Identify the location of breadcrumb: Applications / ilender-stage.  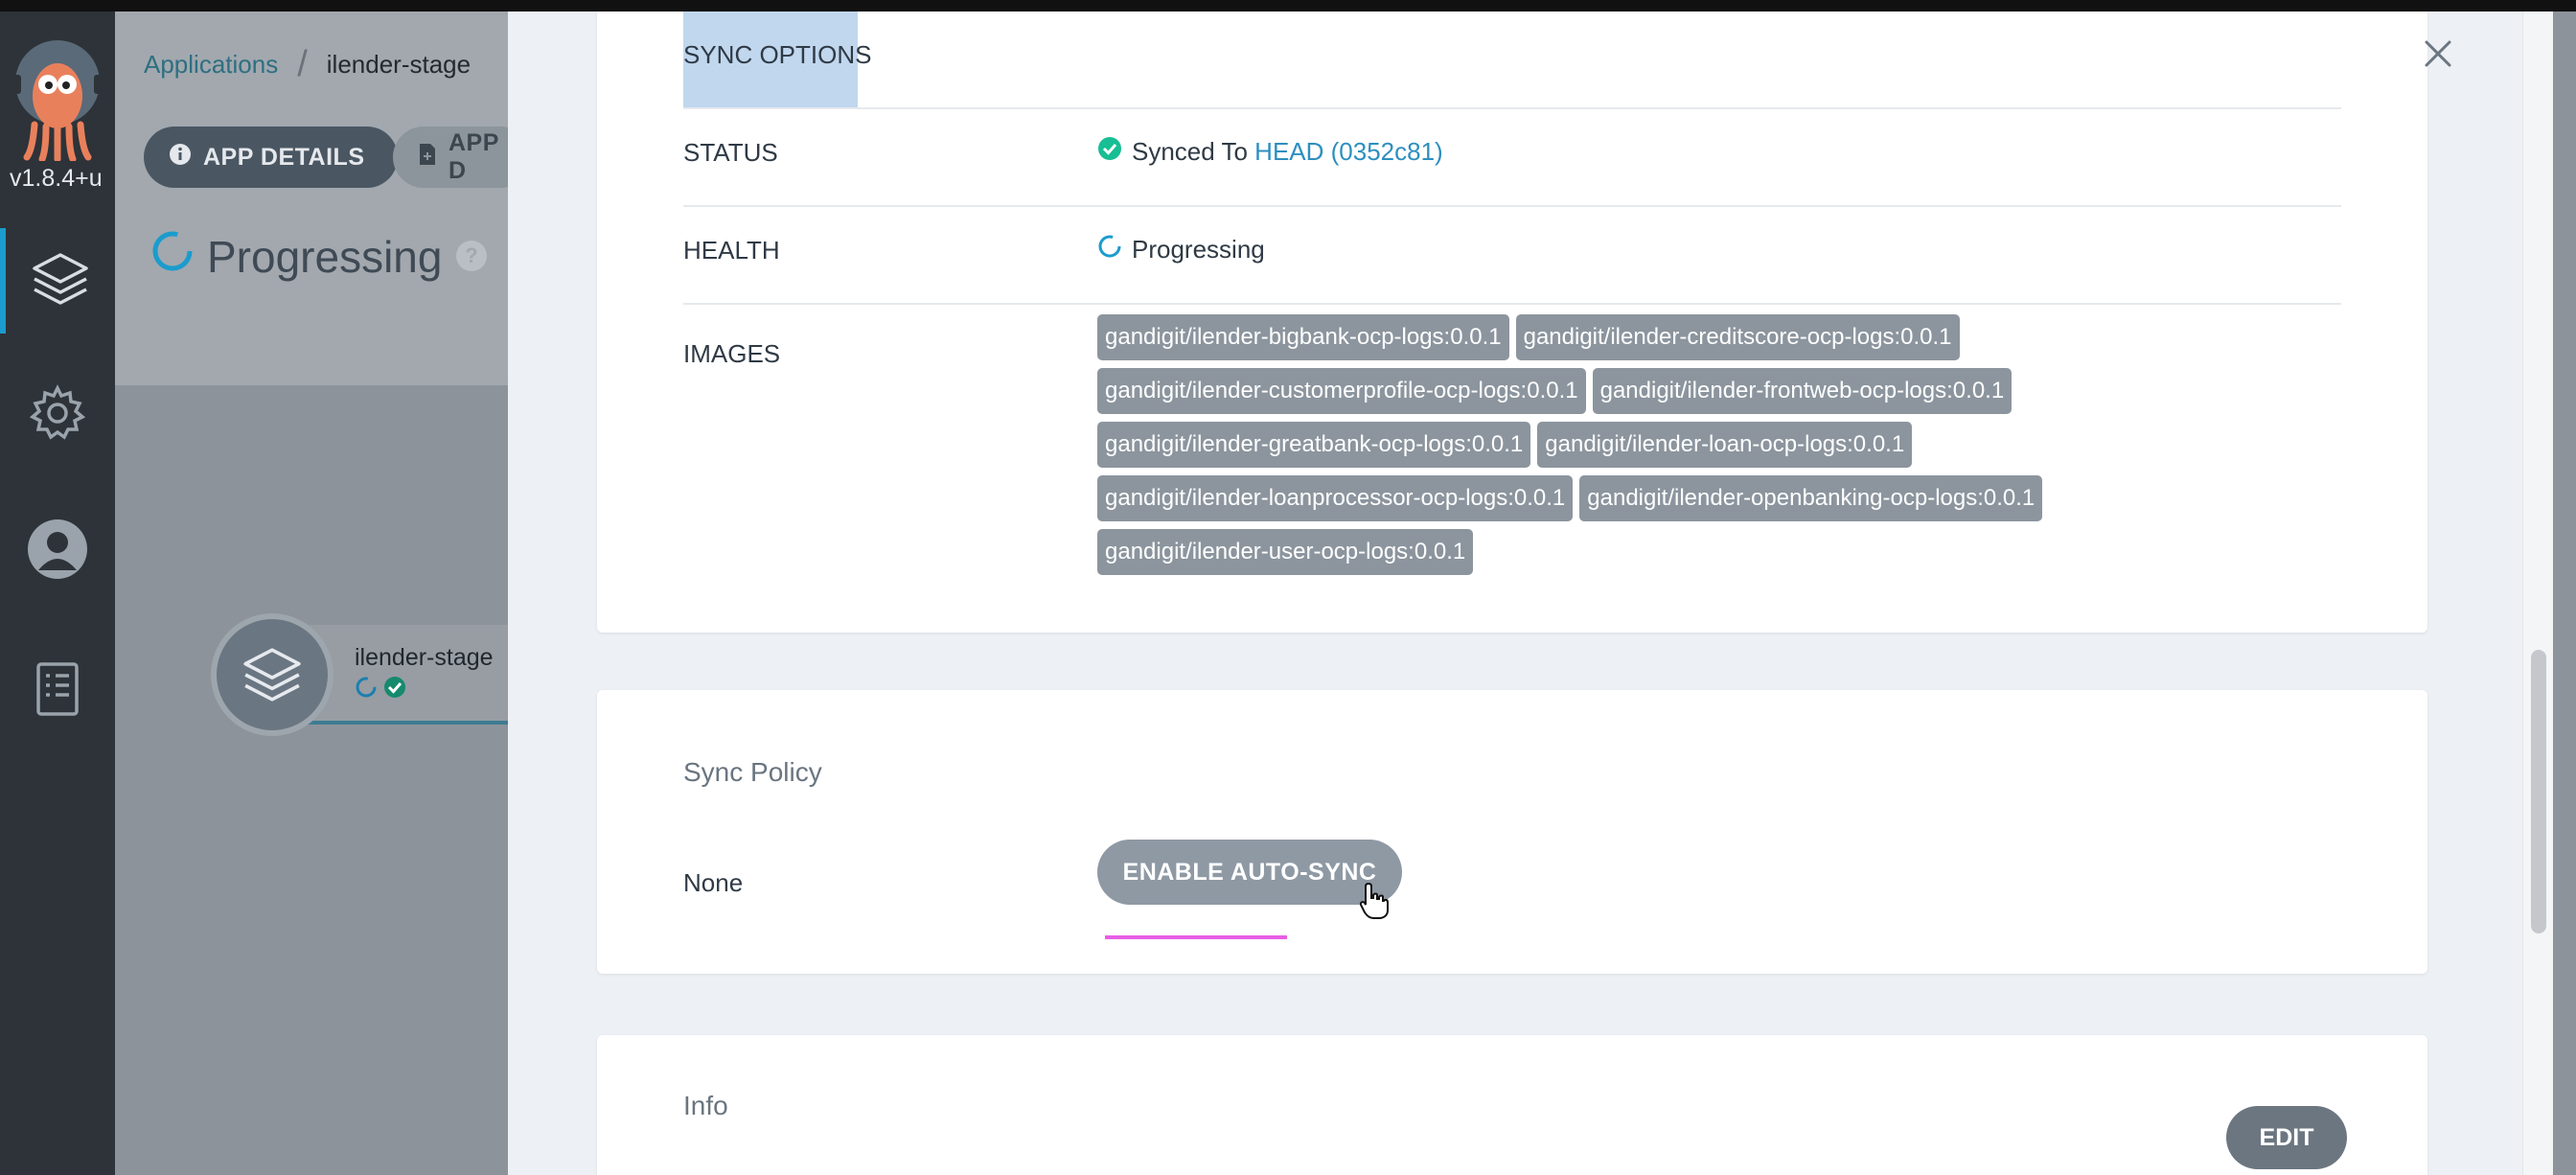
(307, 64).